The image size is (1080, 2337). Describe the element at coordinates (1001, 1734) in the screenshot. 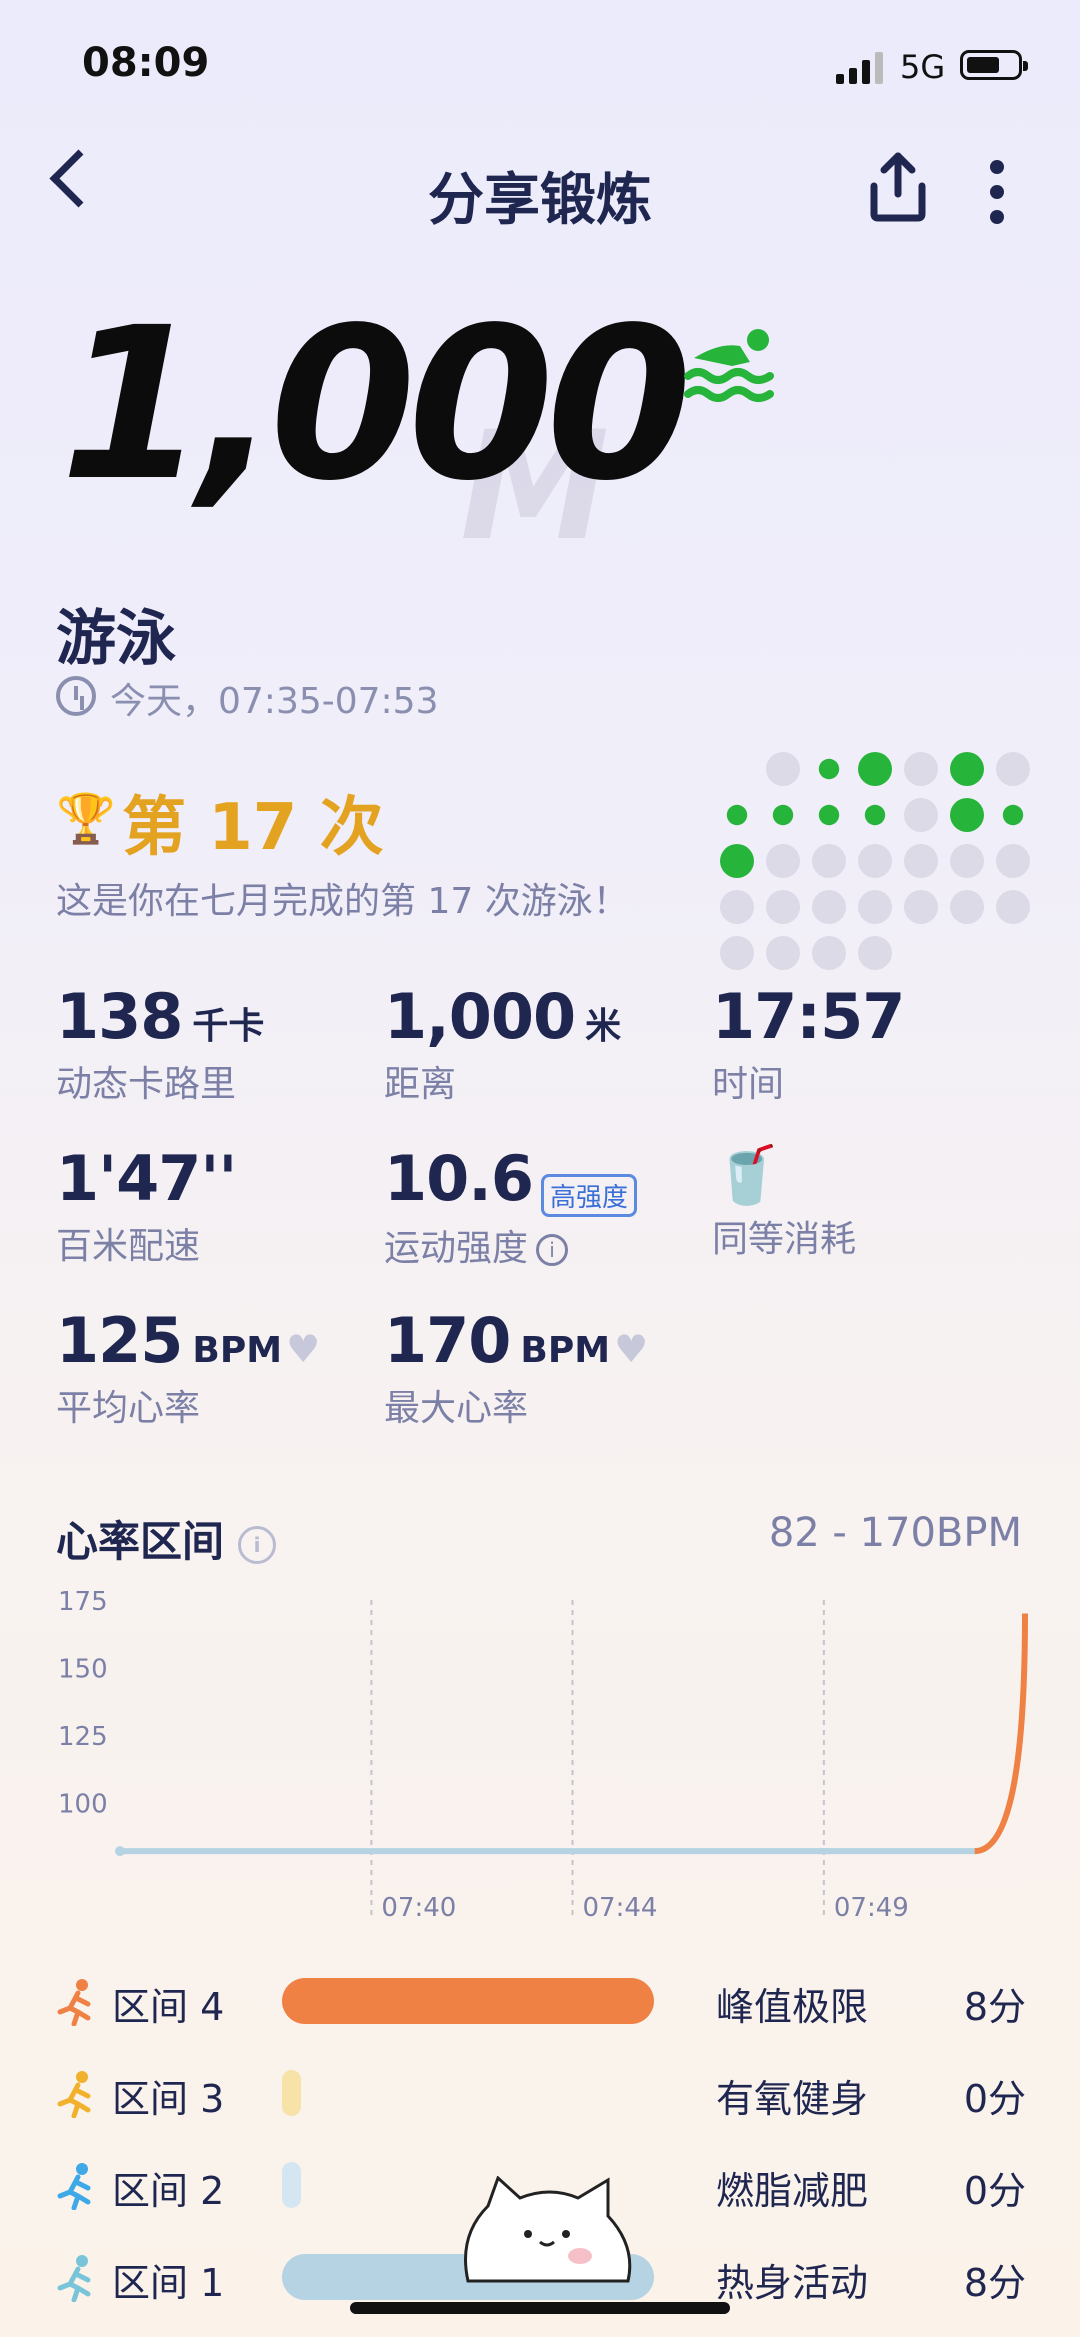

I see `heart-rate-peak` at that location.